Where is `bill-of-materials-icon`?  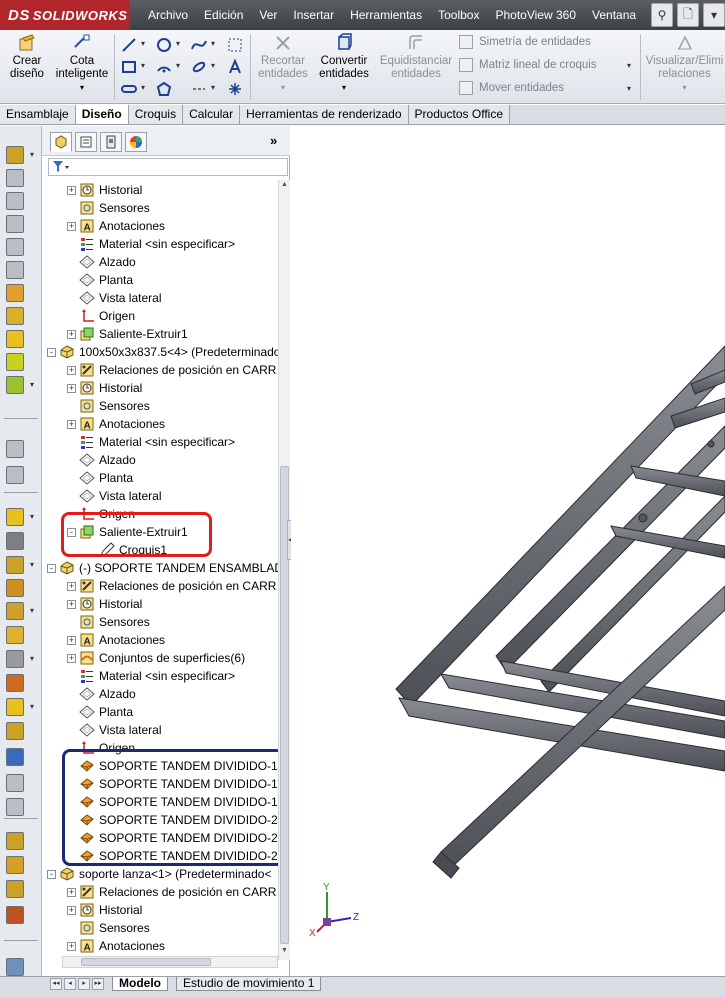
bill-of-materials-icon is located at coordinates (15, 362).